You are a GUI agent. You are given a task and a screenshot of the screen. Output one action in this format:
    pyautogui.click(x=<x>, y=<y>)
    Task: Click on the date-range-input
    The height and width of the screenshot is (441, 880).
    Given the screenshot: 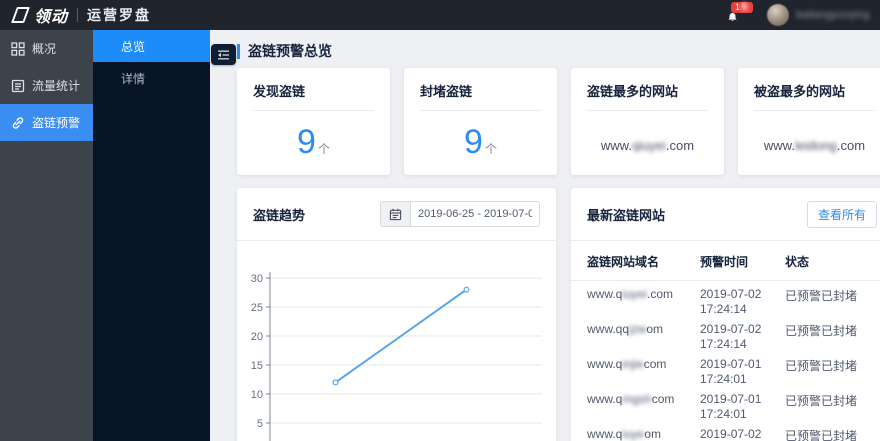 What is the action you would take?
    pyautogui.click(x=475, y=214)
    